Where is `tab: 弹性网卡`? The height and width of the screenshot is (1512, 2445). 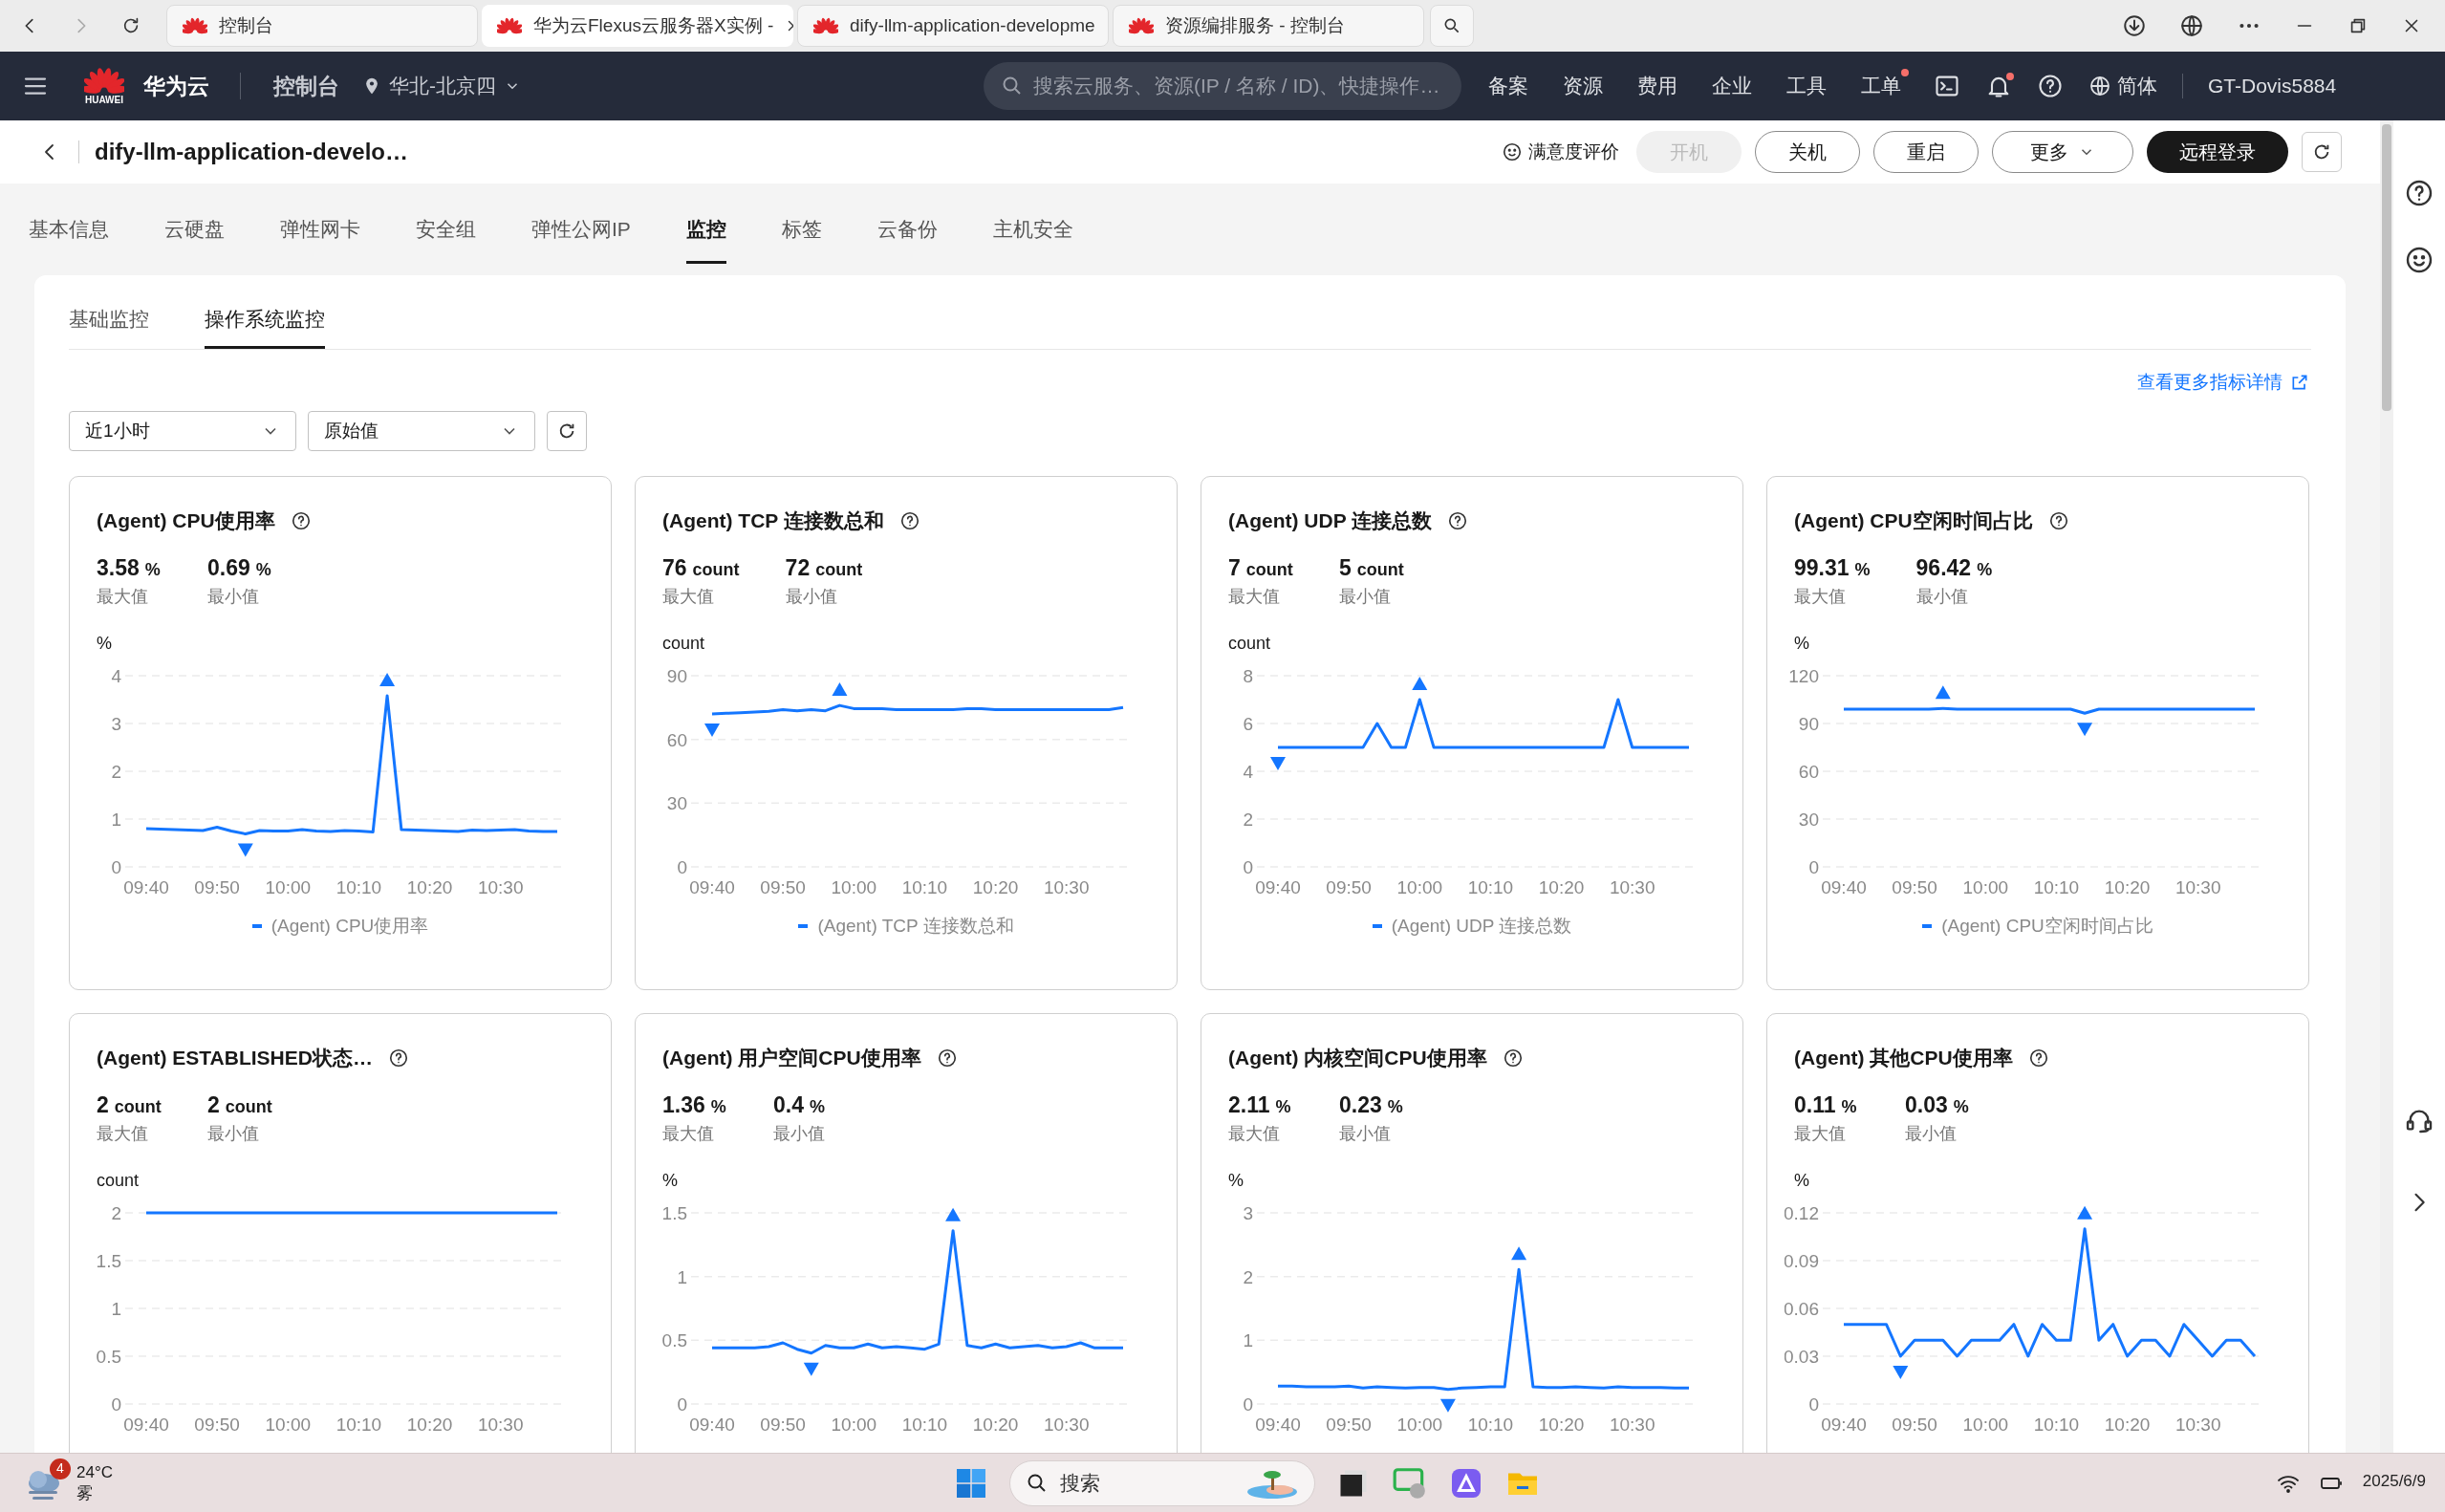
tab: 弹性网卡 is located at coordinates (320, 238).